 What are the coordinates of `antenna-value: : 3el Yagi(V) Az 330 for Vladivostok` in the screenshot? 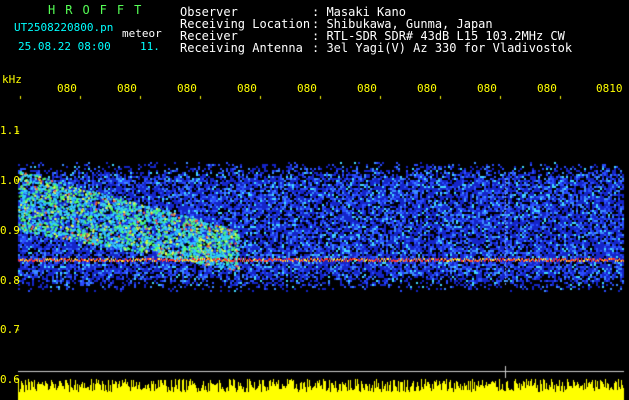 It's located at (442, 48).